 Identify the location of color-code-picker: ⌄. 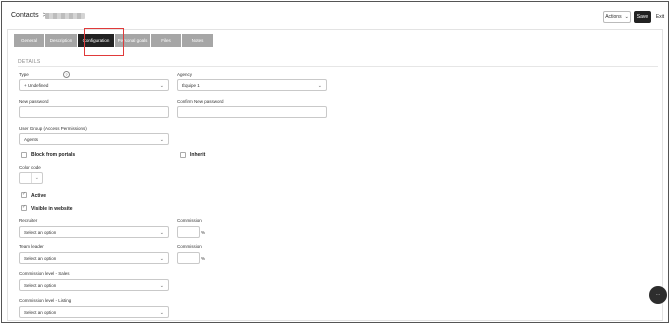
(31, 178).